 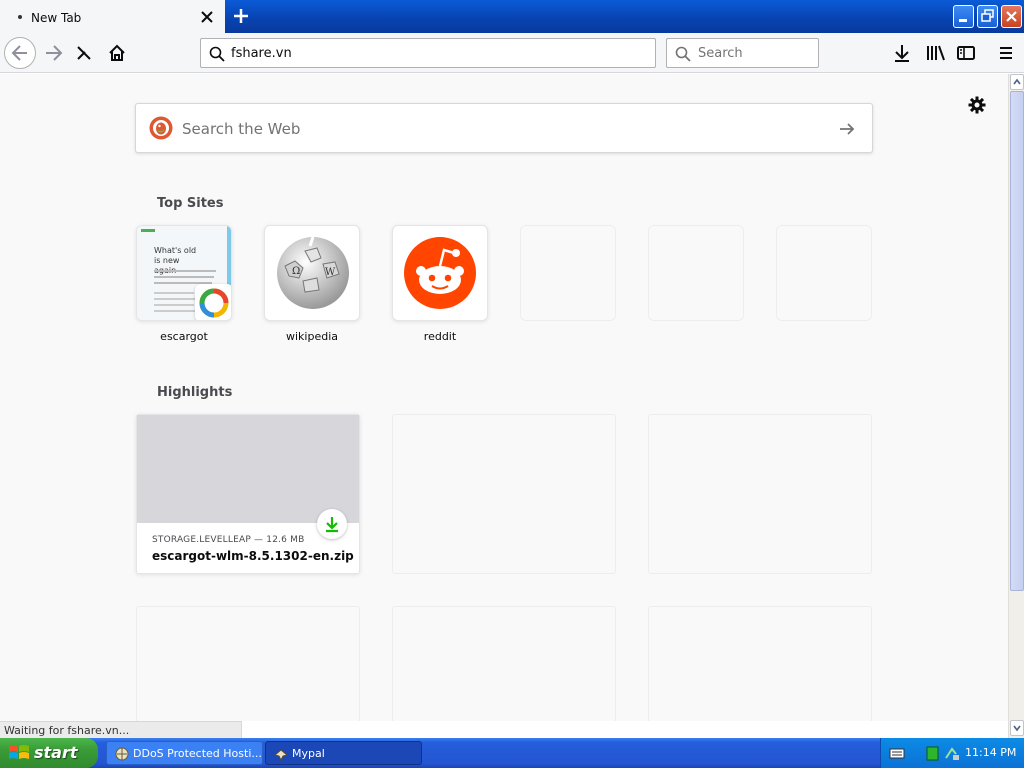 I want to click on sidebar-icon, so click(x=966, y=53).